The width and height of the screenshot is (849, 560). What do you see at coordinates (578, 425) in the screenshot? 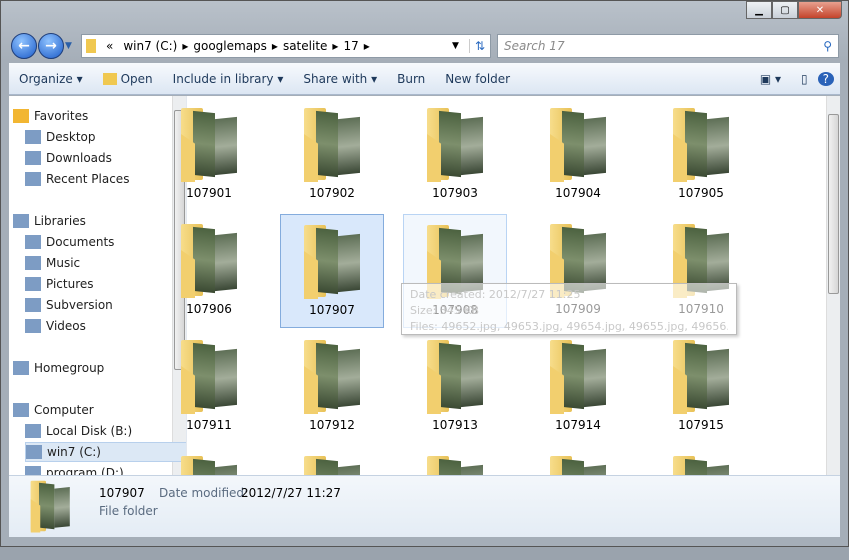
I see `folder-name: 107914` at bounding box center [578, 425].